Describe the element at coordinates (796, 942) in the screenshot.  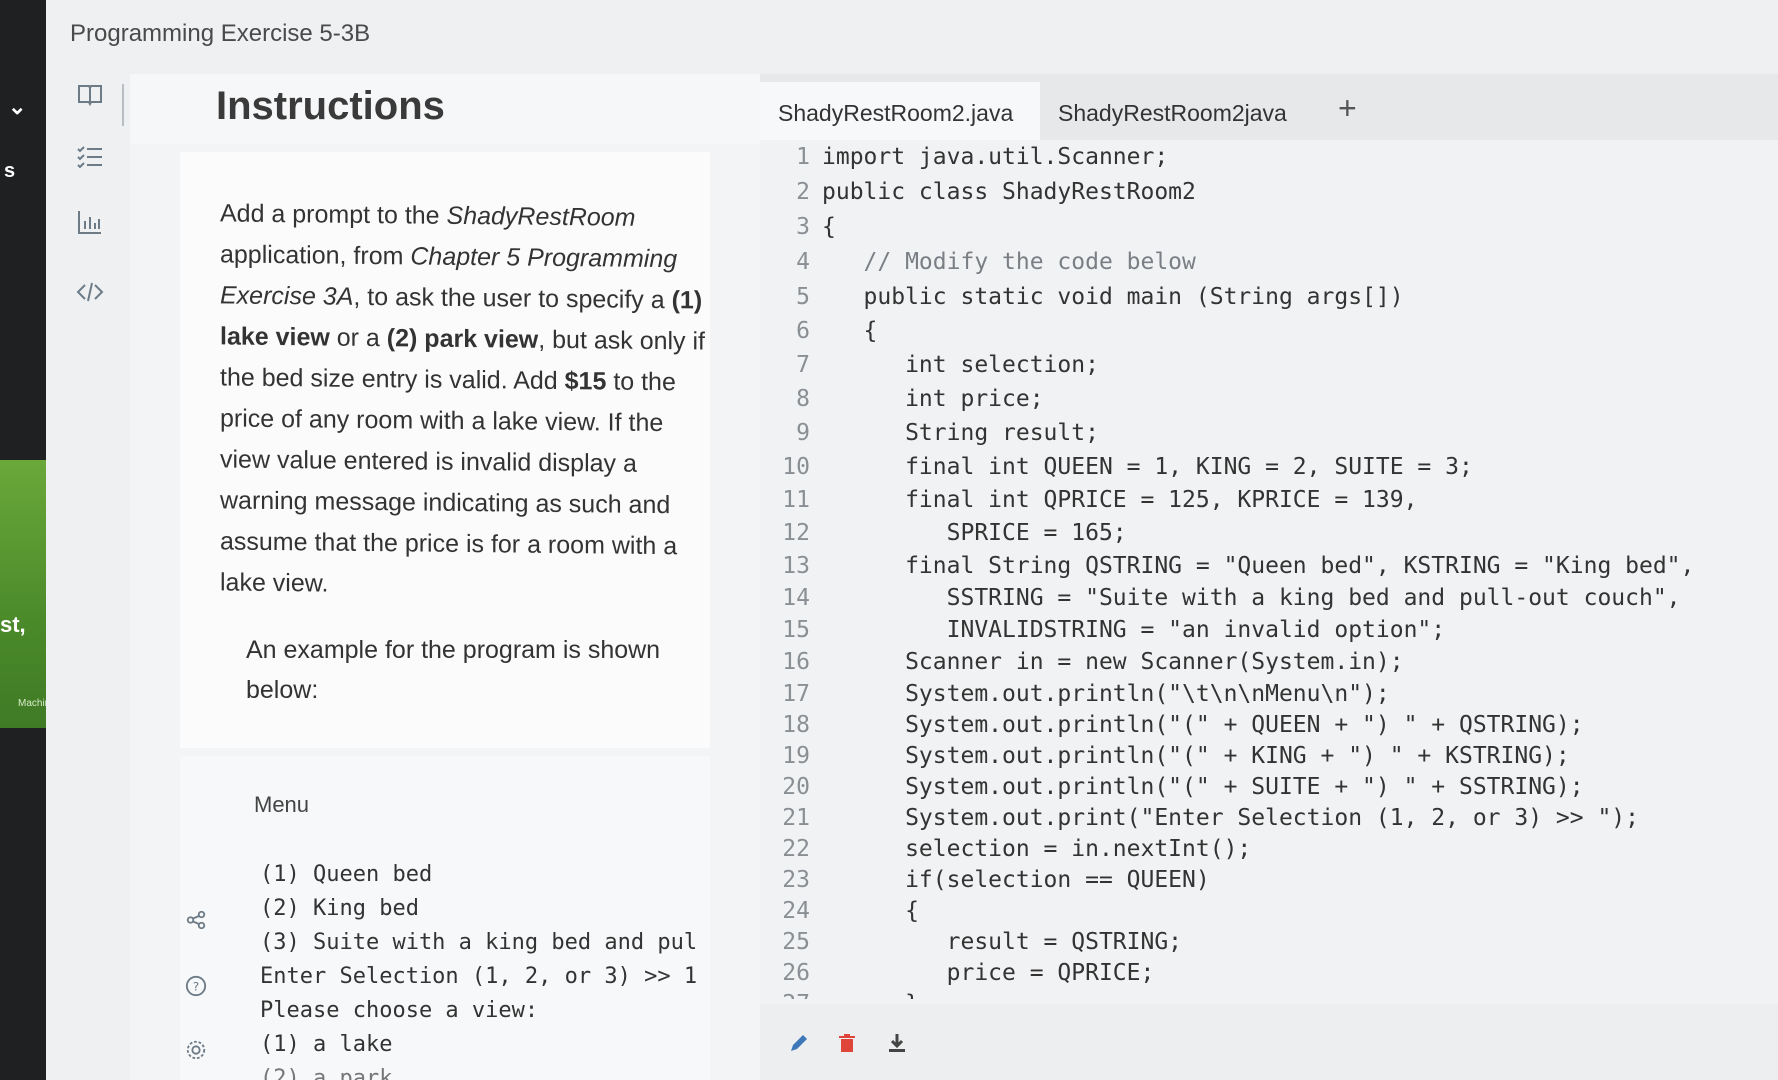
I see `line-number: 25` at that location.